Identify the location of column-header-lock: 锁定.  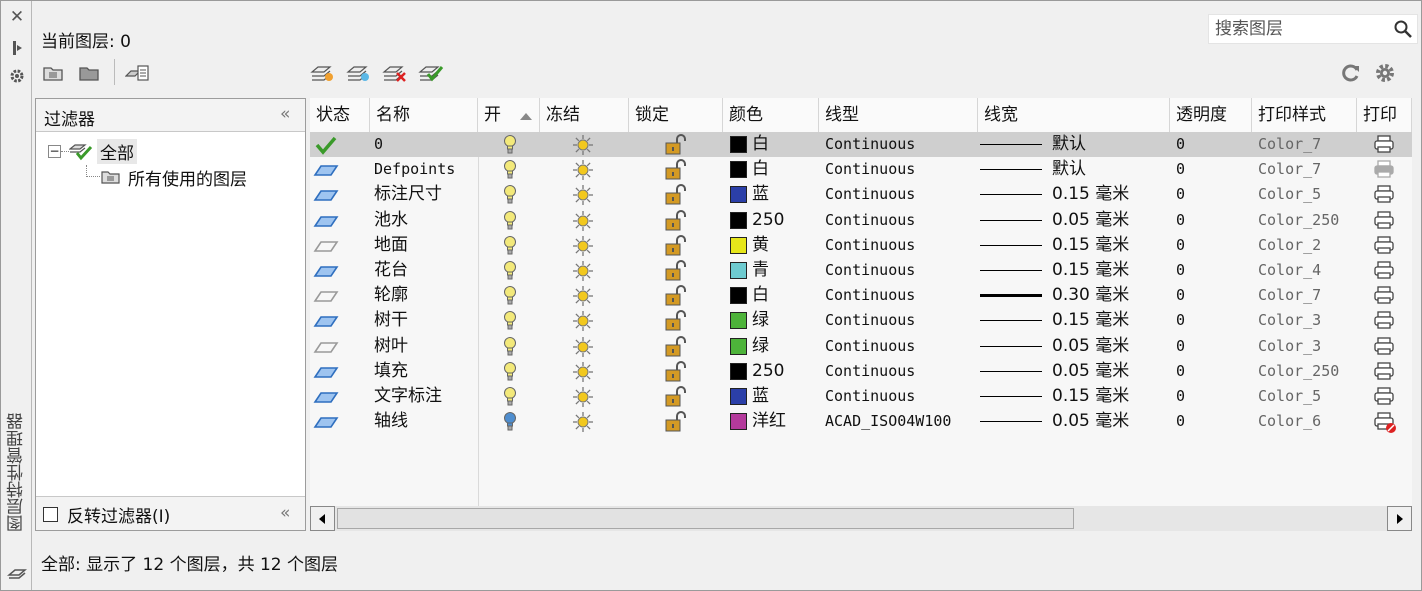
(676, 115).